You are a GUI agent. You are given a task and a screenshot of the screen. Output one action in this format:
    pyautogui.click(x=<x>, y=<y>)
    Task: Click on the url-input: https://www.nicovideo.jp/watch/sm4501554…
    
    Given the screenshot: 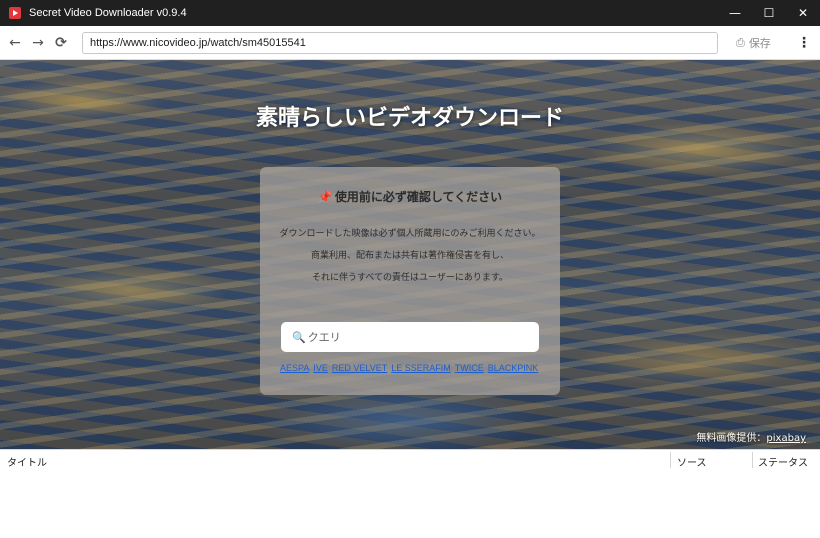 What is the action you would take?
    pyautogui.click(x=400, y=43)
    